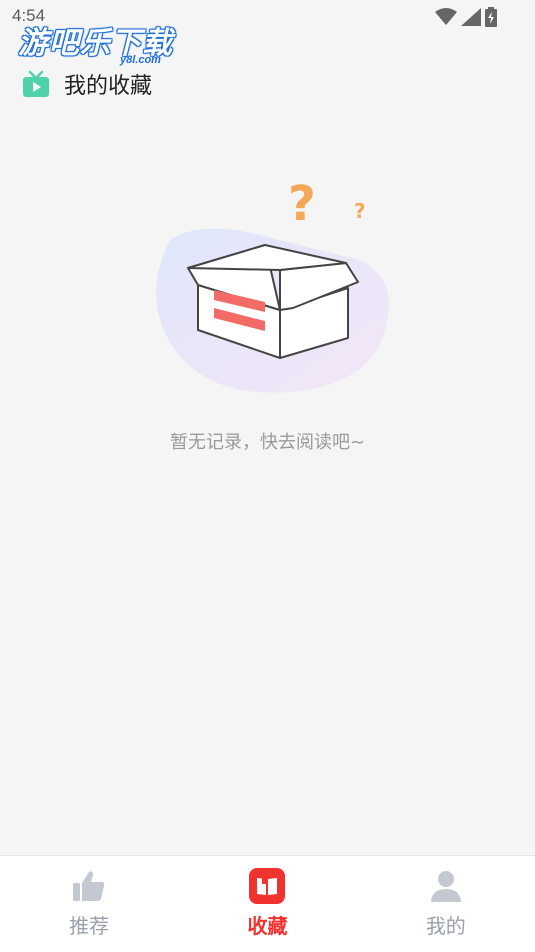 The width and height of the screenshot is (535, 952). I want to click on tab-recommend: 推荐, so click(89, 904).